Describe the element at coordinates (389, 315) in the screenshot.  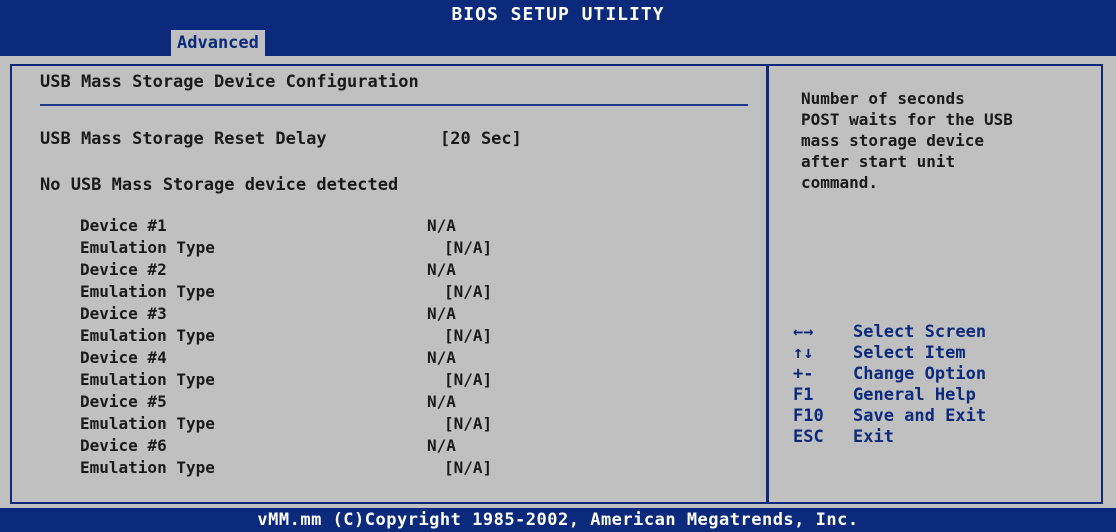
I see `device-row: Device #3 N/A` at that location.